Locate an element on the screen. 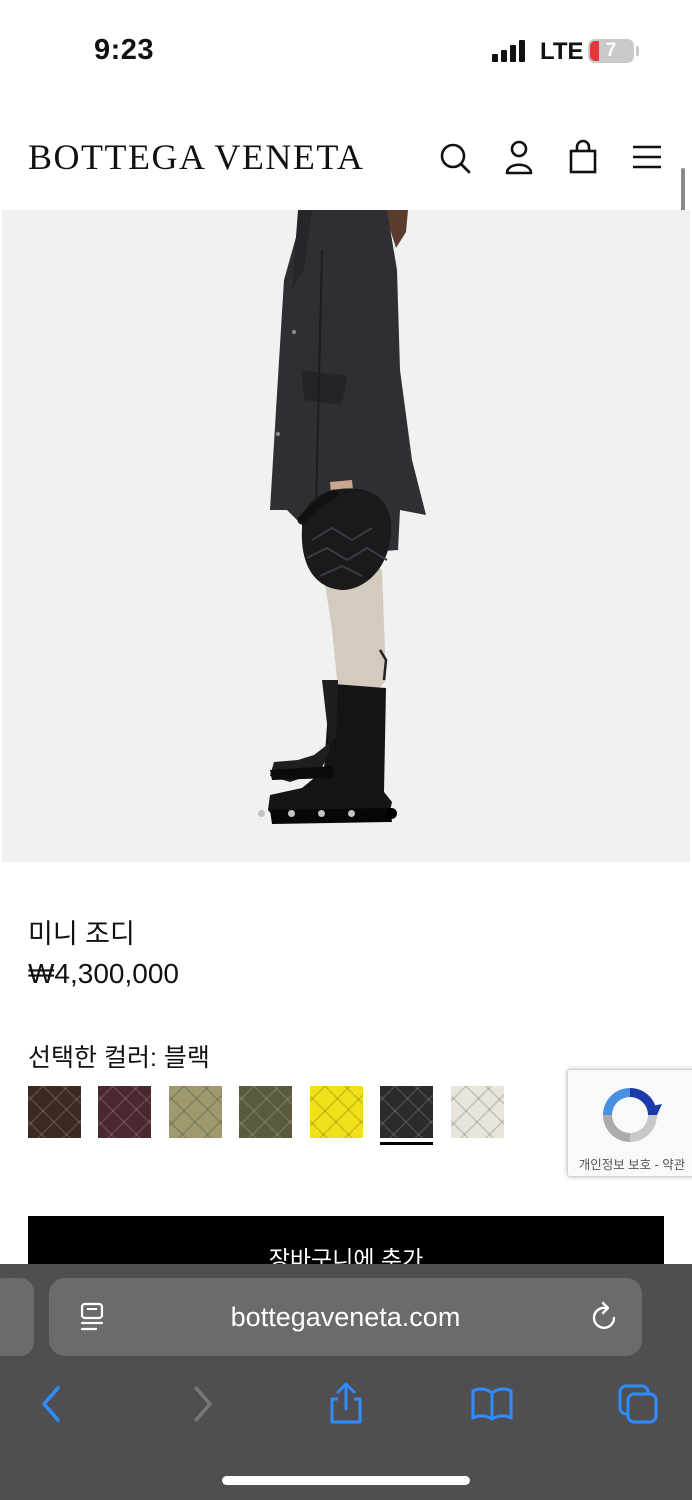 This screenshot has width=692, height=1500. url-text: bottegaveneta.com is located at coordinates (345, 1317).